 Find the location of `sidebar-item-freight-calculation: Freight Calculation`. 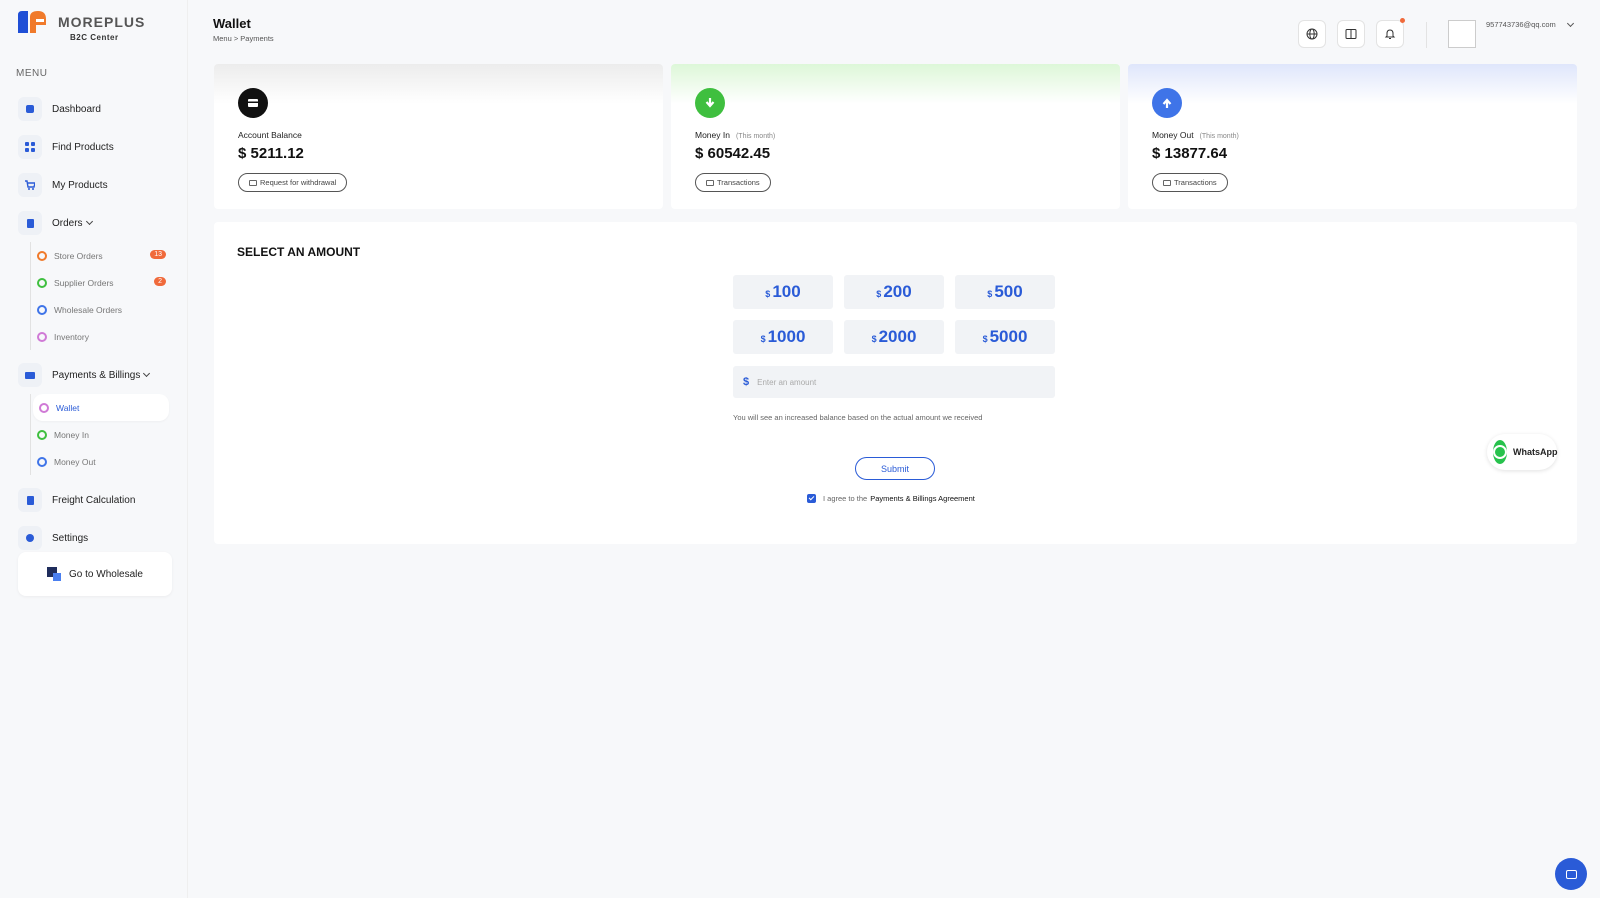

sidebar-item-freight-calculation: Freight Calculation is located at coordinates (95, 500).